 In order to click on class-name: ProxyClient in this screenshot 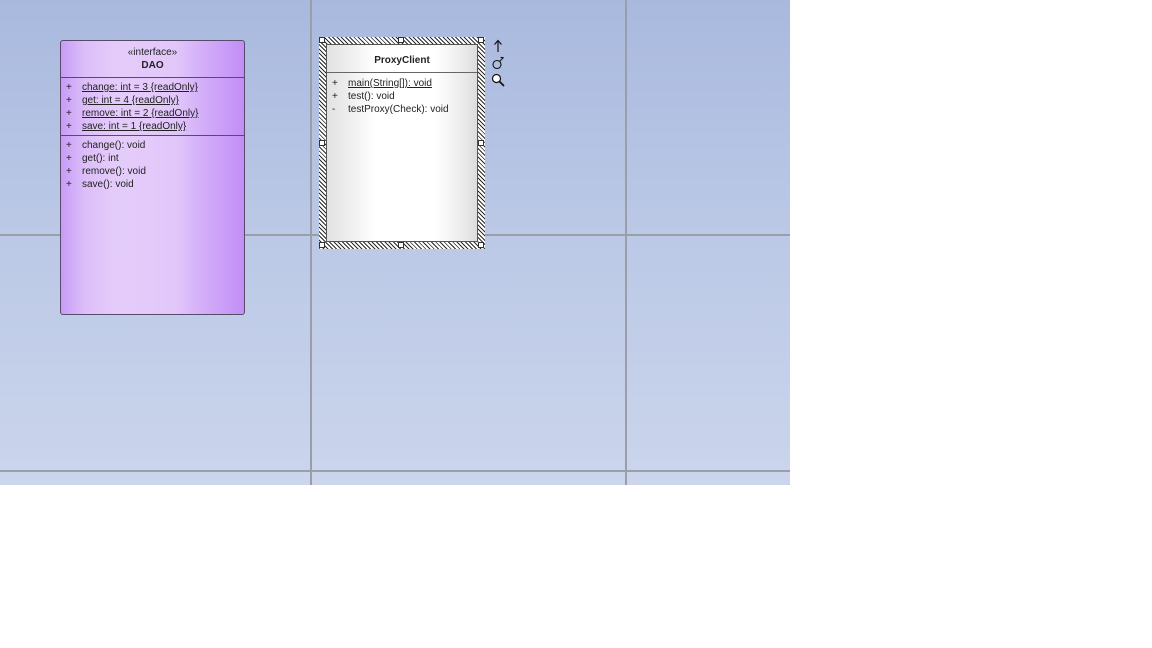, I will do `click(402, 60)`.